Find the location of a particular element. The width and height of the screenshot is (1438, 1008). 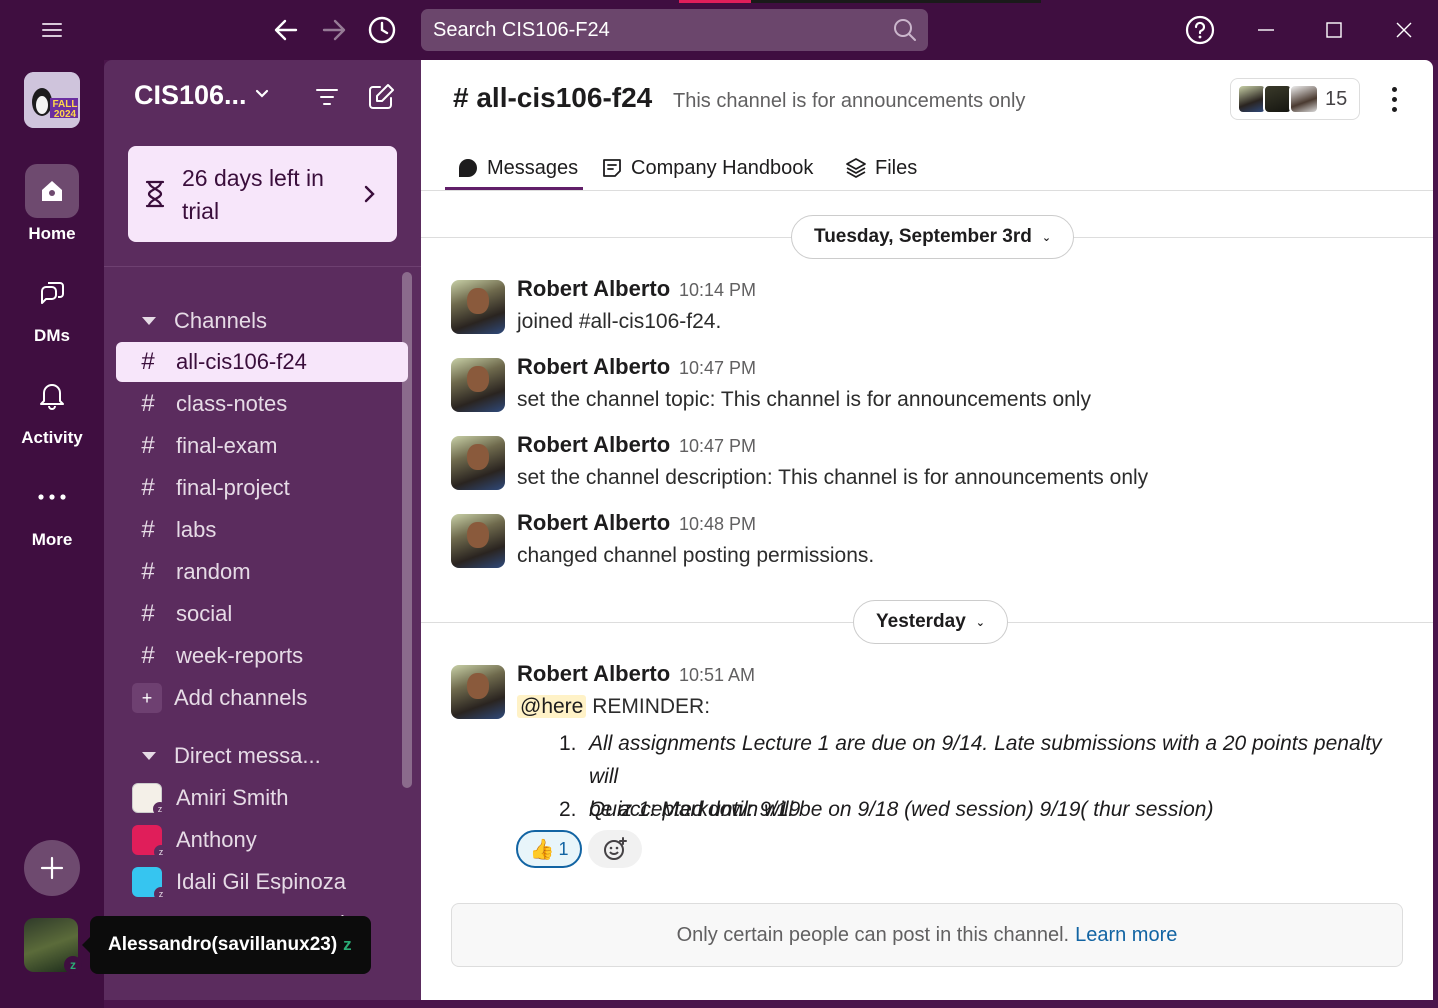

here-mention: @here is located at coordinates (552, 706).